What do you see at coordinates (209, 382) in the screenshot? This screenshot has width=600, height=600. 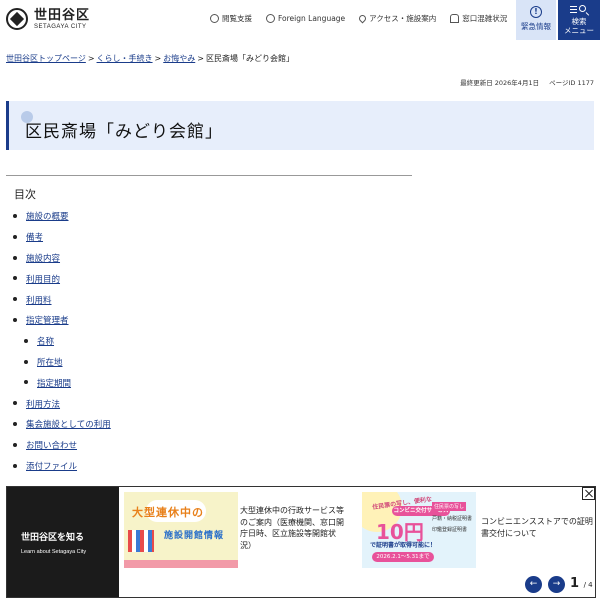 I see `toc-item: 指定期間` at bounding box center [209, 382].